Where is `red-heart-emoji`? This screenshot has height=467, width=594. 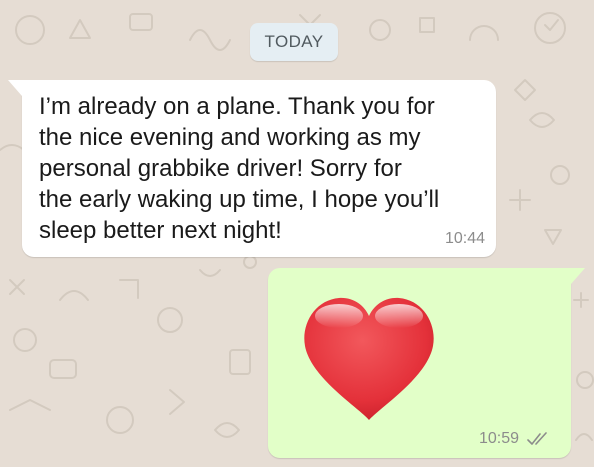
red-heart-emoji is located at coordinates (369, 358).